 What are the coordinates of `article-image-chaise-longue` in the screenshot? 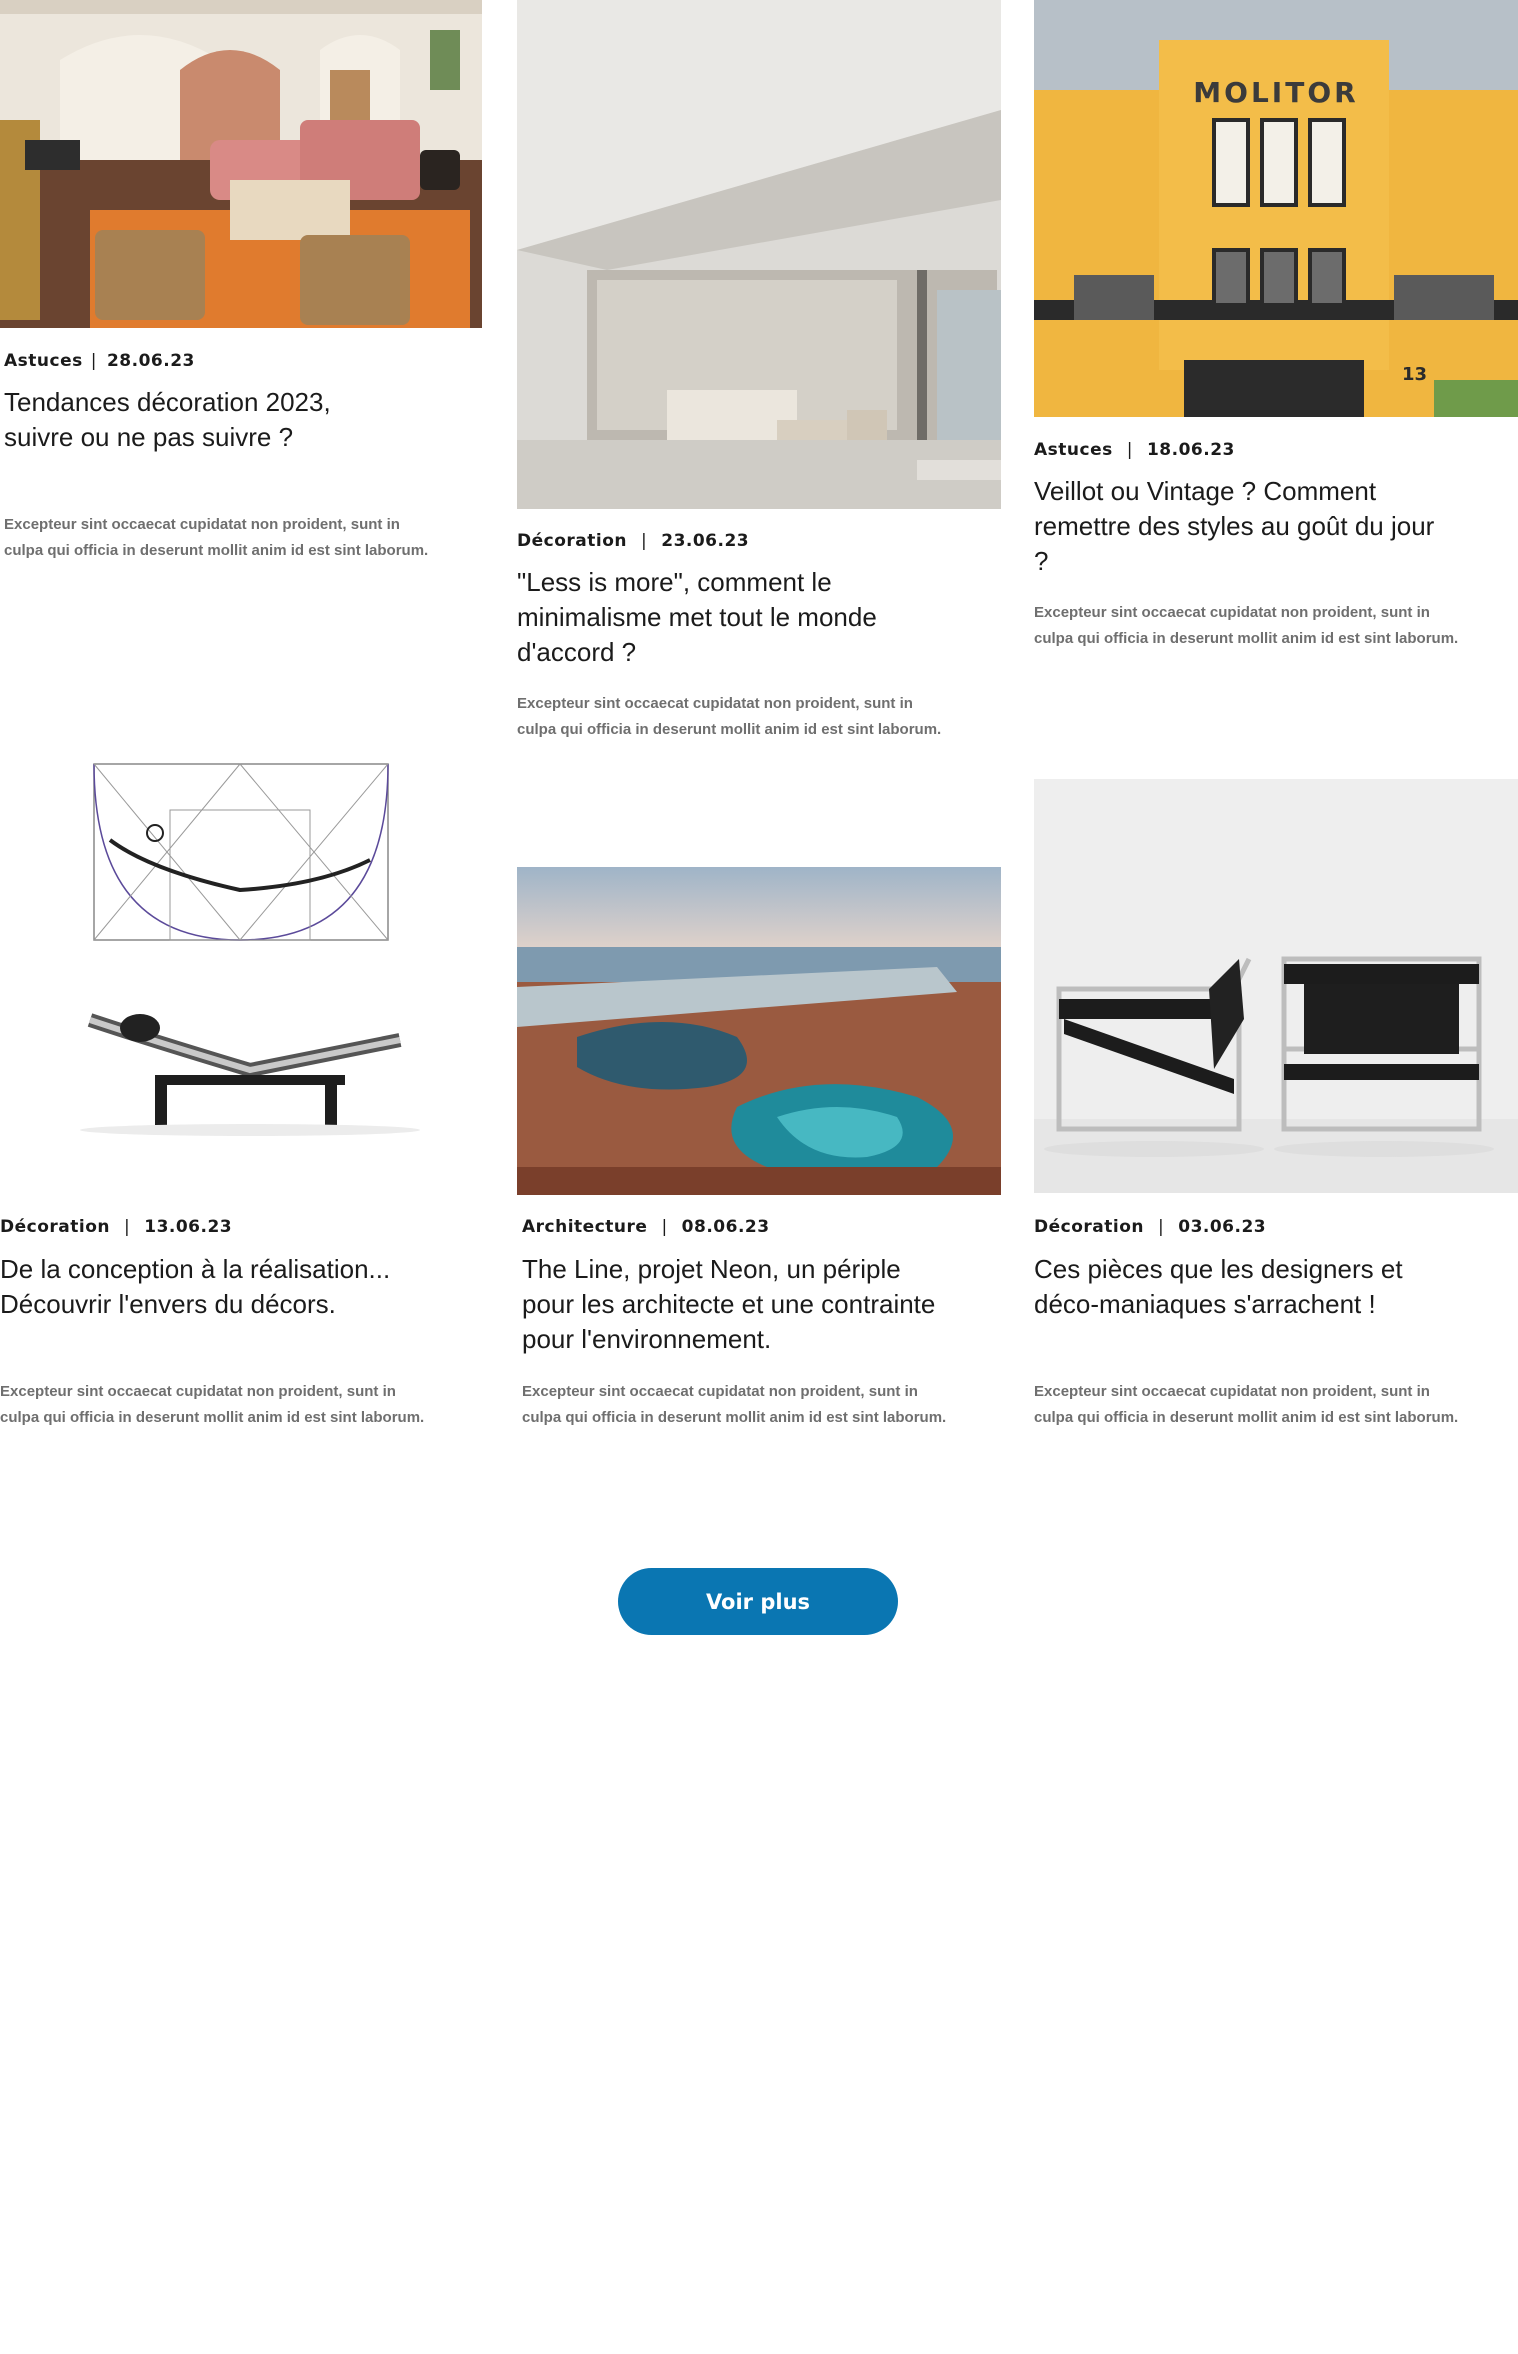 It's located at (241, 950).